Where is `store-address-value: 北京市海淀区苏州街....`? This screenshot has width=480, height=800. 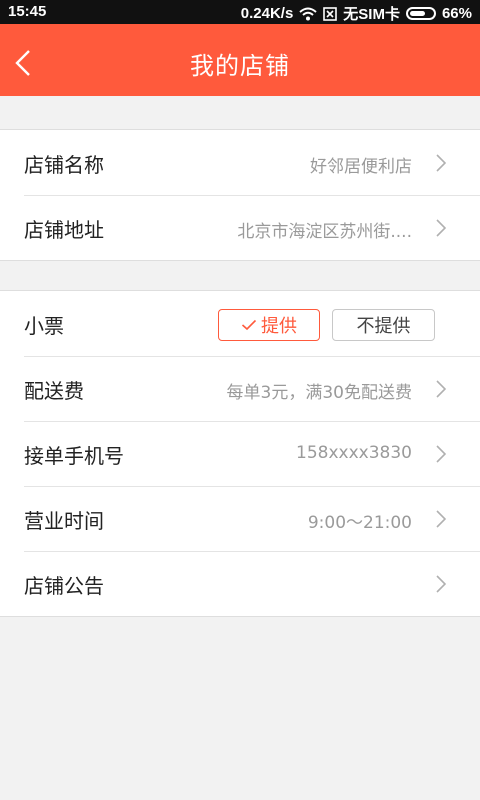 store-address-value: 北京市海淀区苏州街.... is located at coordinates (324, 232).